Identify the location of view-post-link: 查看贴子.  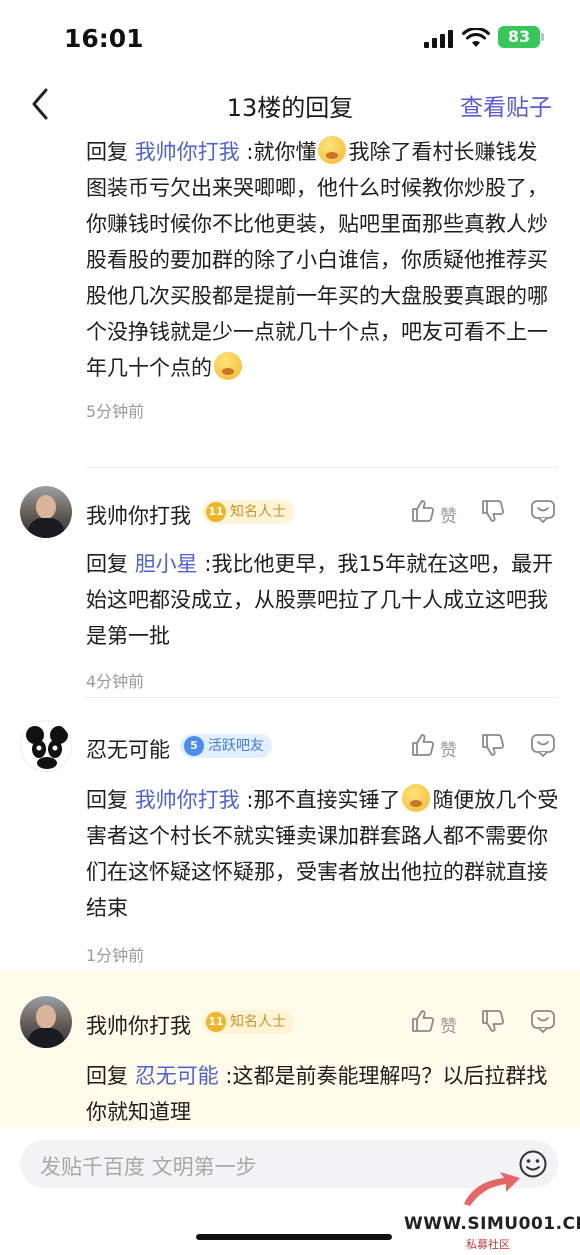
(506, 105).